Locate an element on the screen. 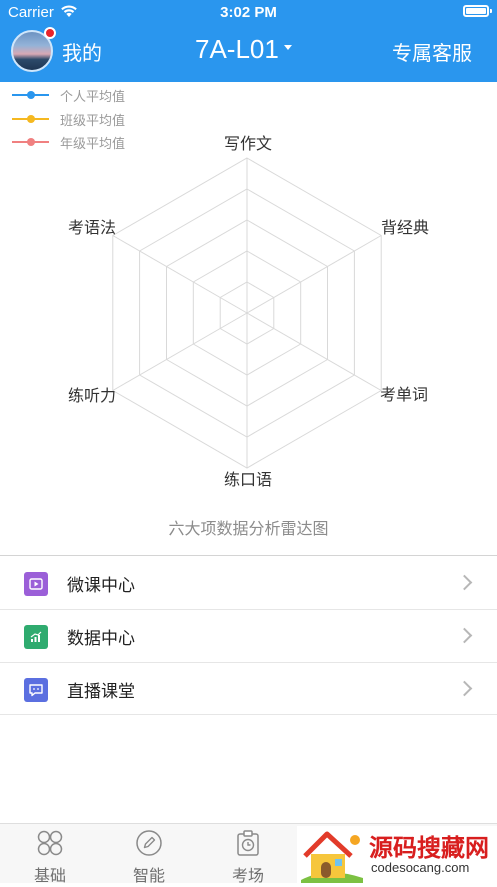 The width and height of the screenshot is (497, 887). axis-label-classics: 背经典 is located at coordinates (405, 227).